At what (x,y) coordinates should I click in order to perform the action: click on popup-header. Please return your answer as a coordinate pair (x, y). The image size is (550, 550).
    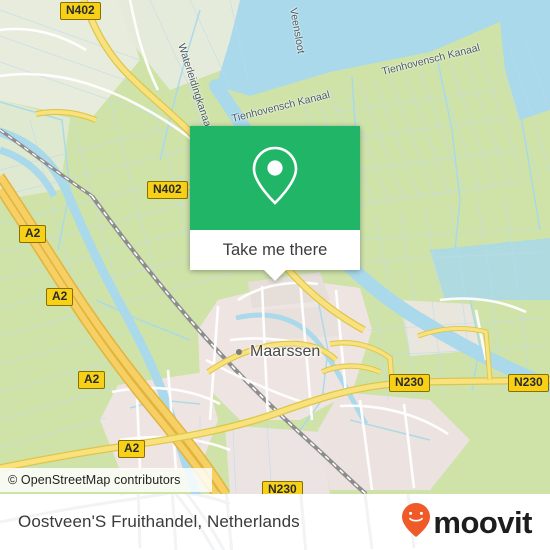
    Looking at the image, I should click on (275, 178).